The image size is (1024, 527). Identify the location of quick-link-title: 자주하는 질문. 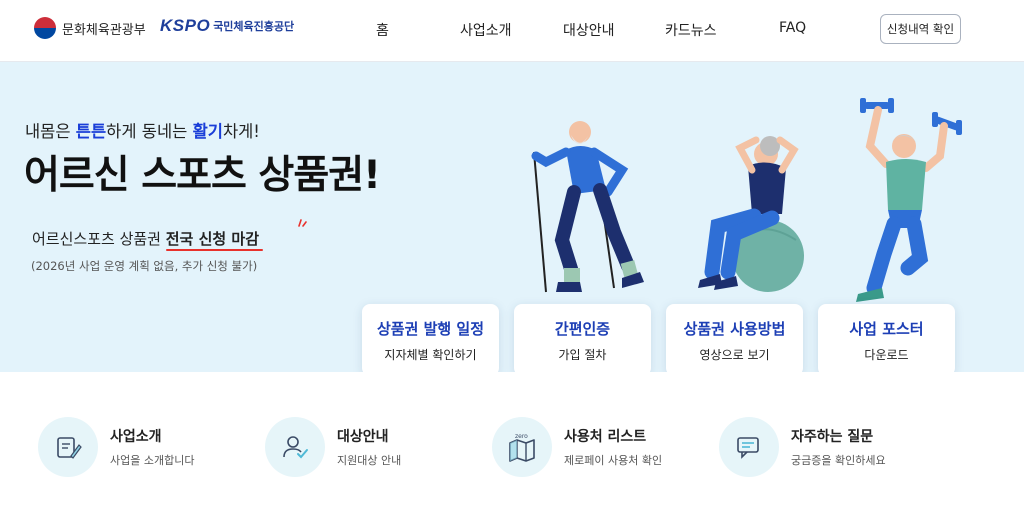
(832, 437).